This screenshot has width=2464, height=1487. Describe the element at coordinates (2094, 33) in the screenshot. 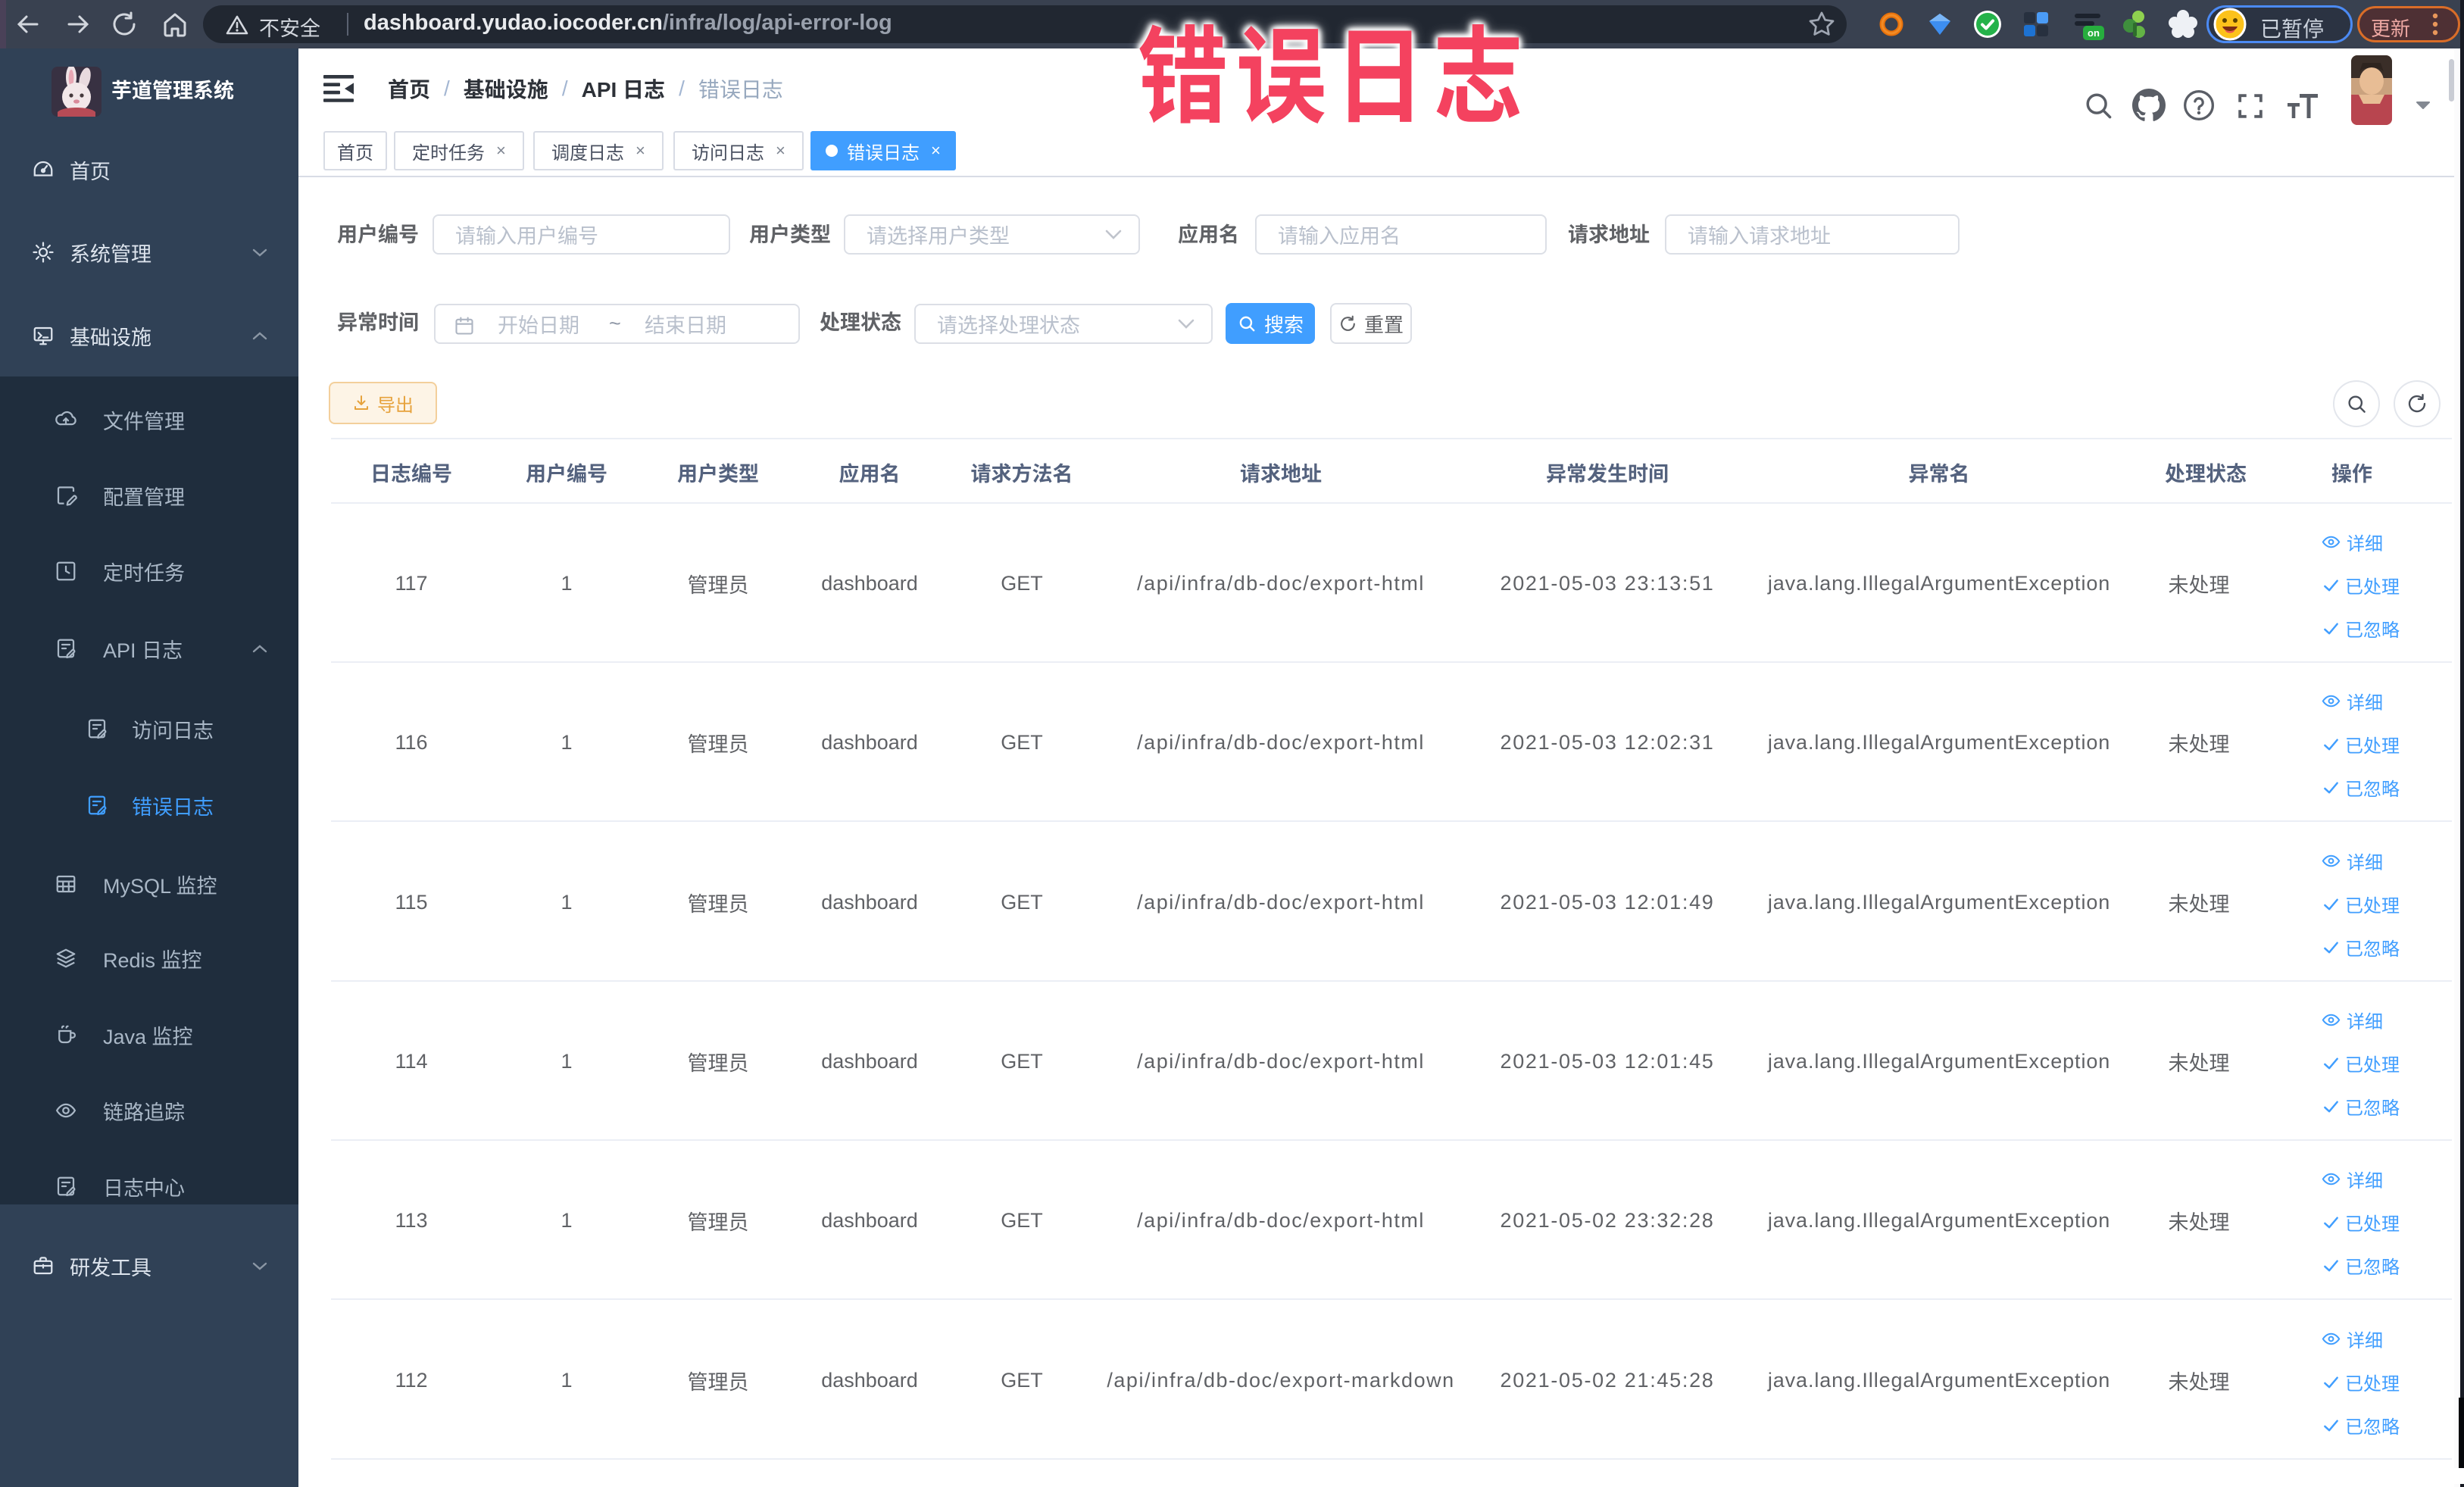

I see `svg-text: on` at that location.